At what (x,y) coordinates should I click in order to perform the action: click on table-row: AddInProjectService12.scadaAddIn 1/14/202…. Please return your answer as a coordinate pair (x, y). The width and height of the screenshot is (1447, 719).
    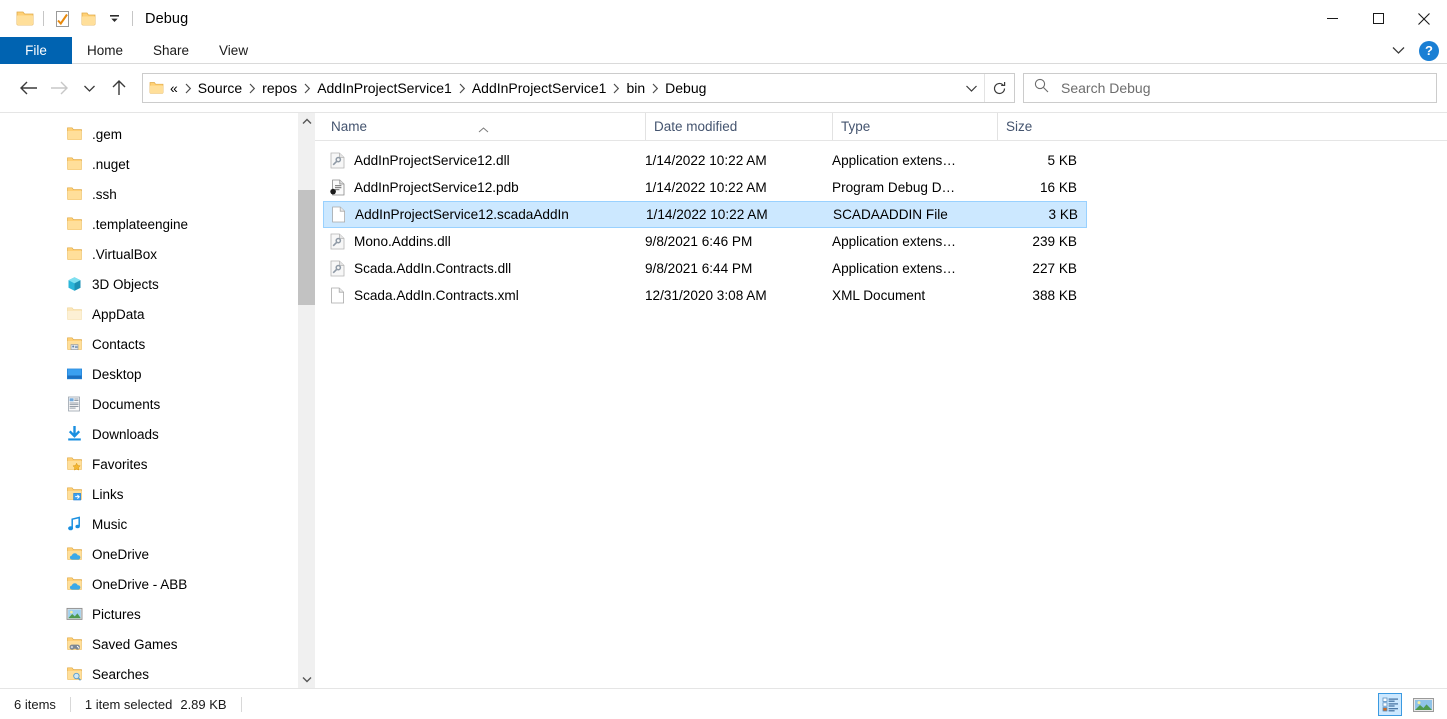
    Looking at the image, I should click on (705, 214).